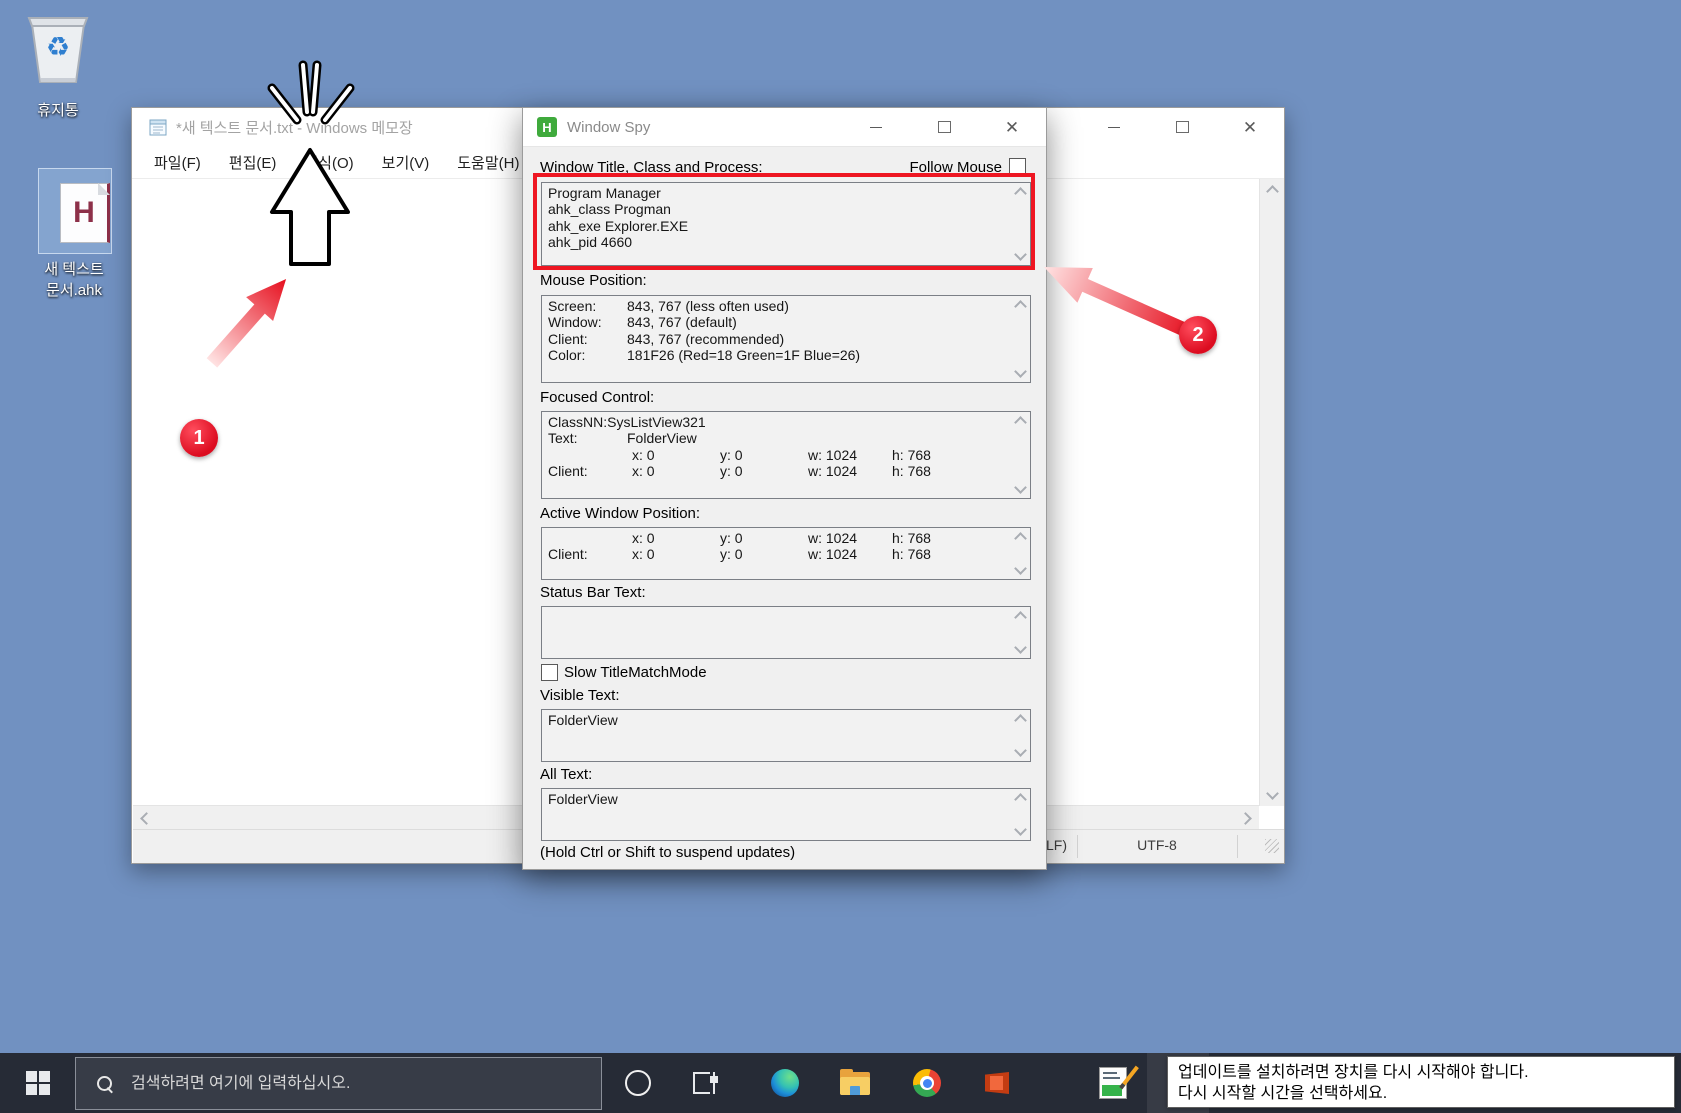 This screenshot has width=1681, height=1113. I want to click on slow-titlematchmode-checkbox, so click(549, 672).